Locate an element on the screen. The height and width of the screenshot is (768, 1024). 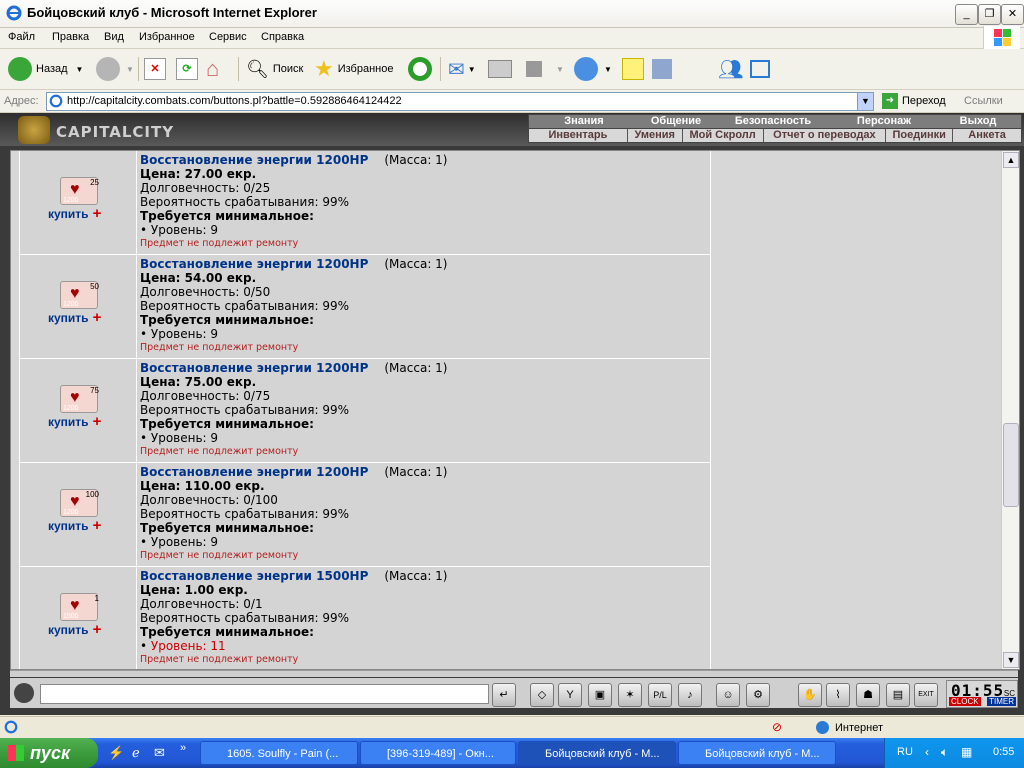
send-button: ↵ is located at coordinates (504, 695).